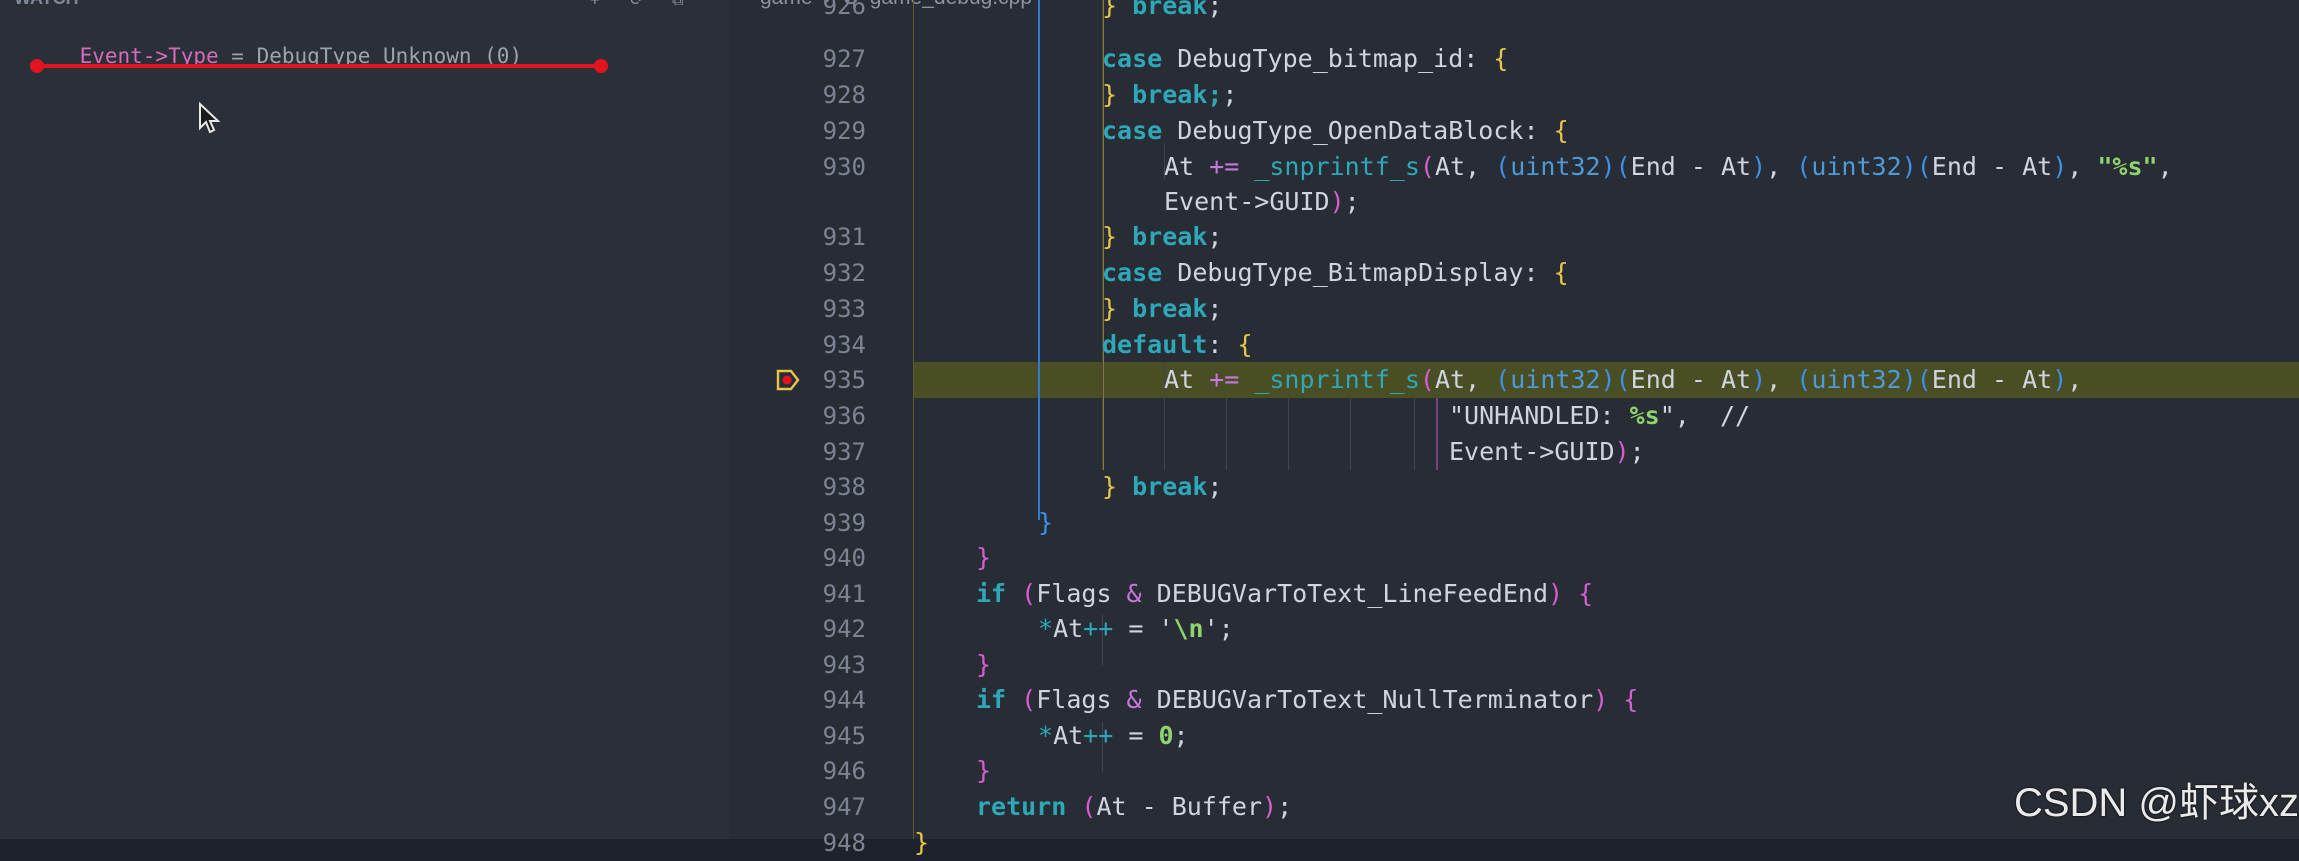 Image resolution: width=2299 pixels, height=861 pixels. Describe the element at coordinates (1169, 95) in the screenshot. I see `code-line-928: } break;;` at that location.